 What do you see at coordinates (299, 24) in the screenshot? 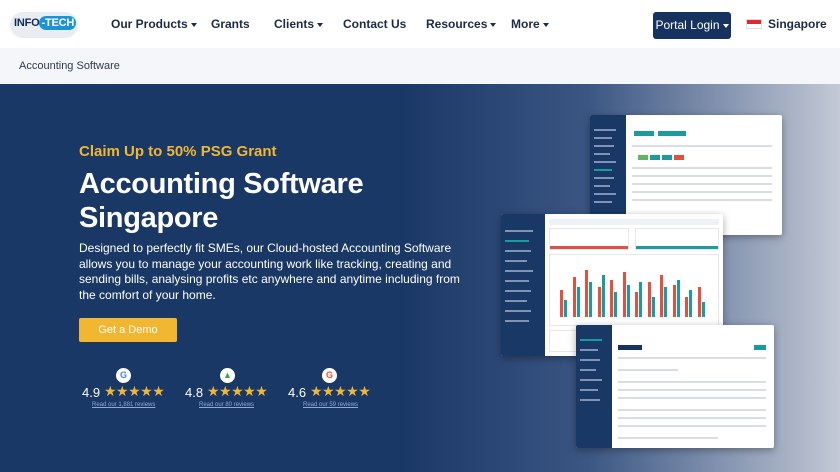
I see `nav-clients: Clients` at bounding box center [299, 24].